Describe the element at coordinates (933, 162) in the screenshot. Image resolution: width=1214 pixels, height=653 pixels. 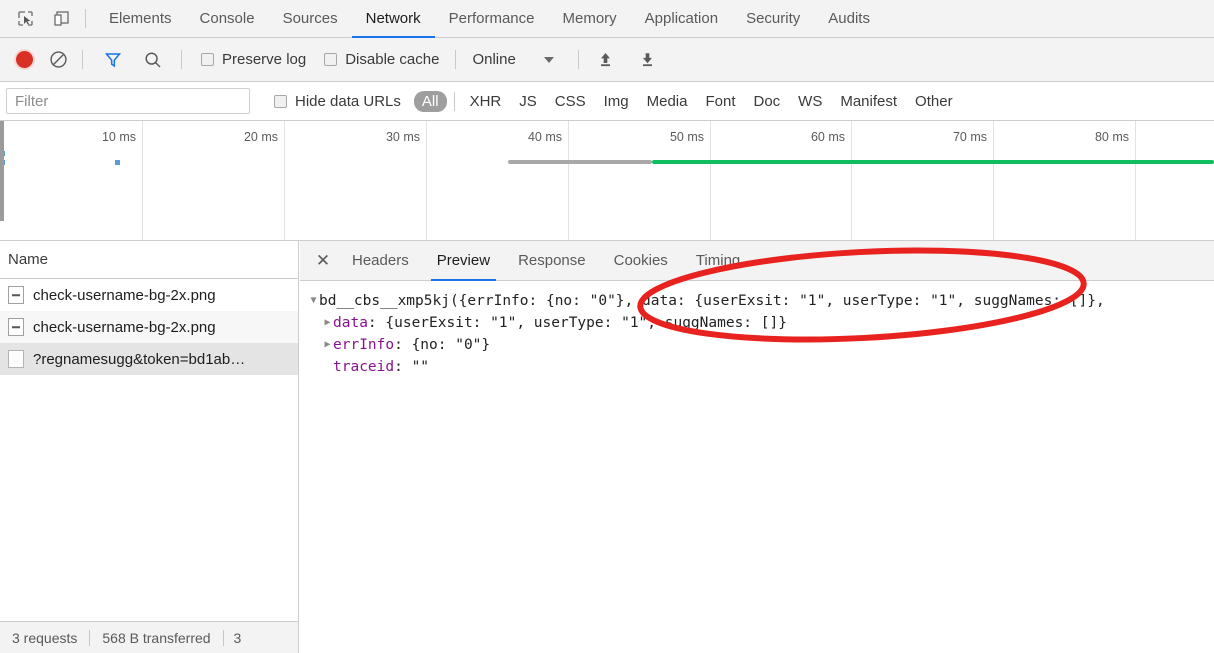
I see `request-bar-green` at that location.